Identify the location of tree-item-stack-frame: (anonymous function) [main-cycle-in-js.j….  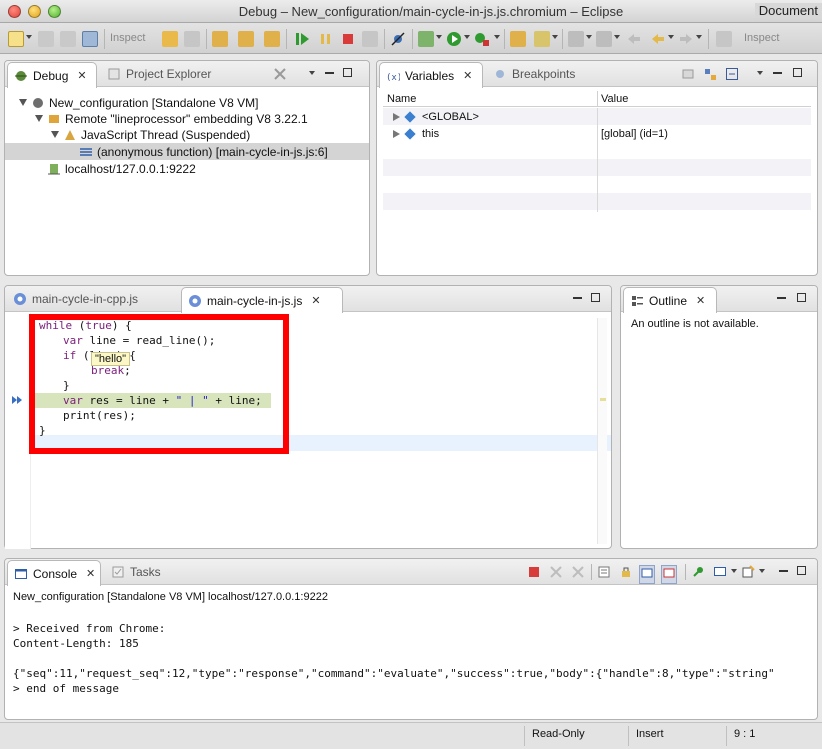
(187, 151).